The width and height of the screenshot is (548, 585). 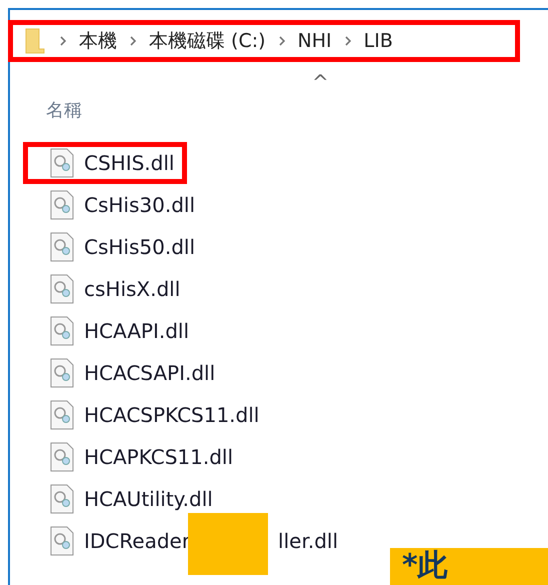 What do you see at coordinates (132, 289) in the screenshot?
I see `file-name: csHisX.dll` at bounding box center [132, 289].